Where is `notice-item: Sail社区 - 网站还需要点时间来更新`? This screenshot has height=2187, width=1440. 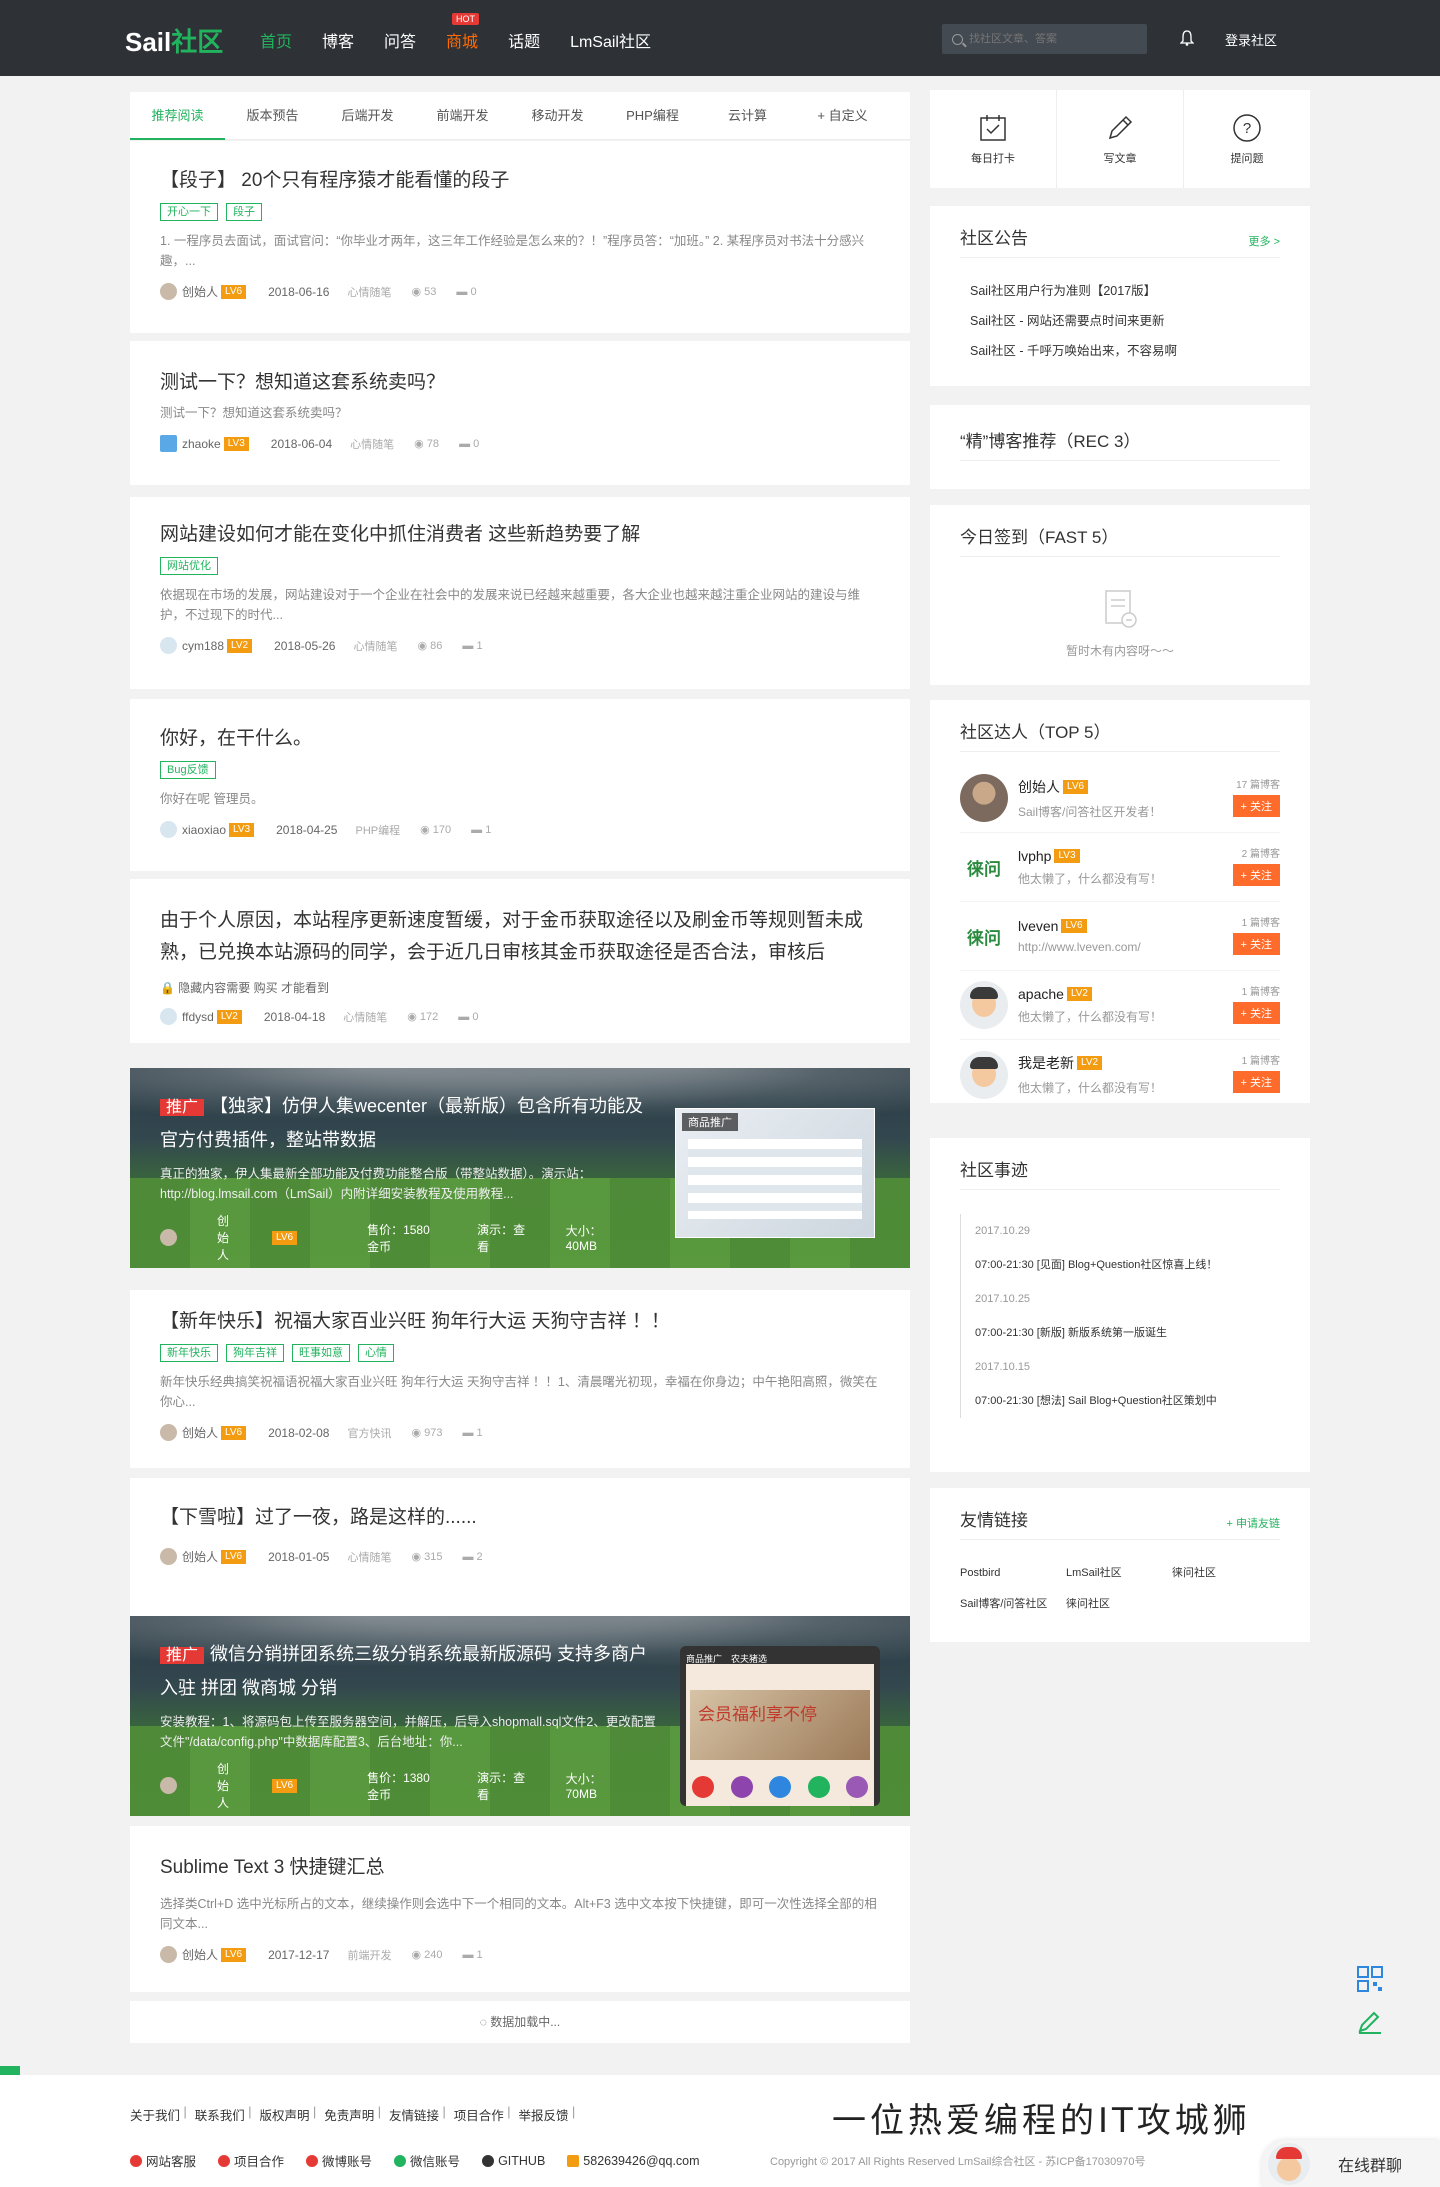 notice-item: Sail社区 - 网站还需要点时间来更新 is located at coordinates (1120, 321).